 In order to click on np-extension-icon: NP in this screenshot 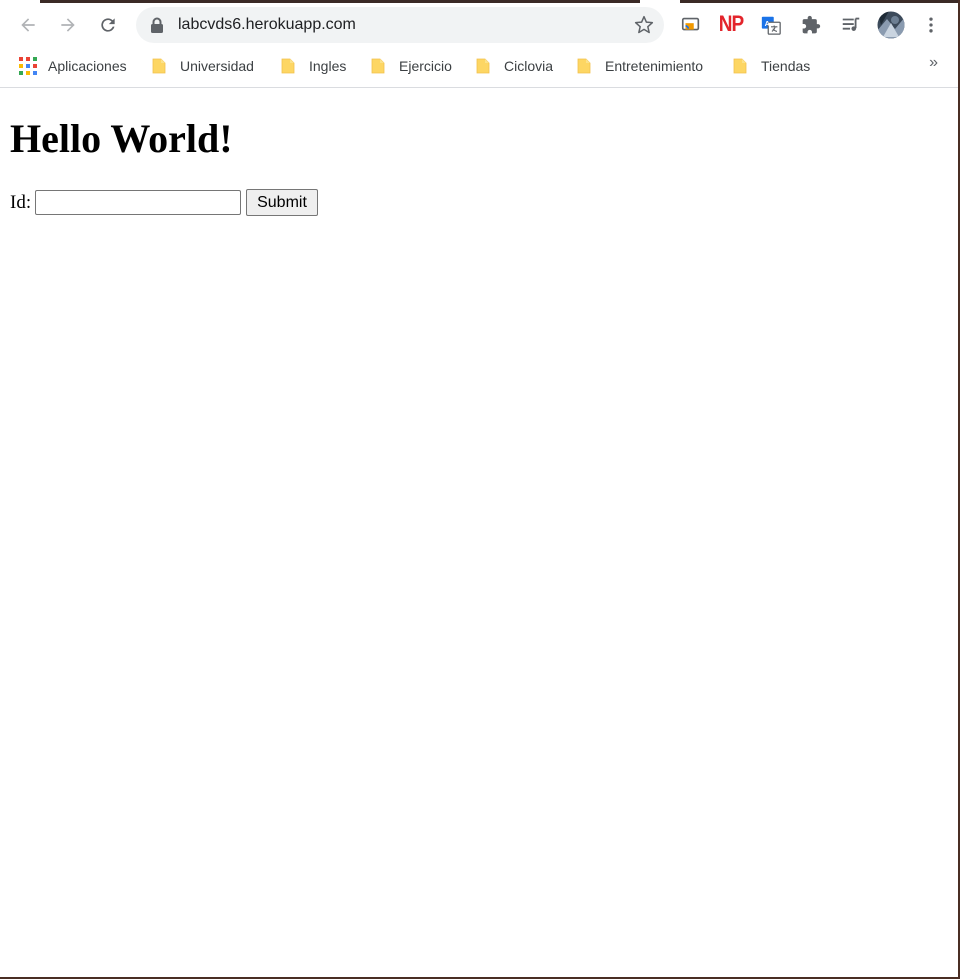, I will do `click(731, 25)`.